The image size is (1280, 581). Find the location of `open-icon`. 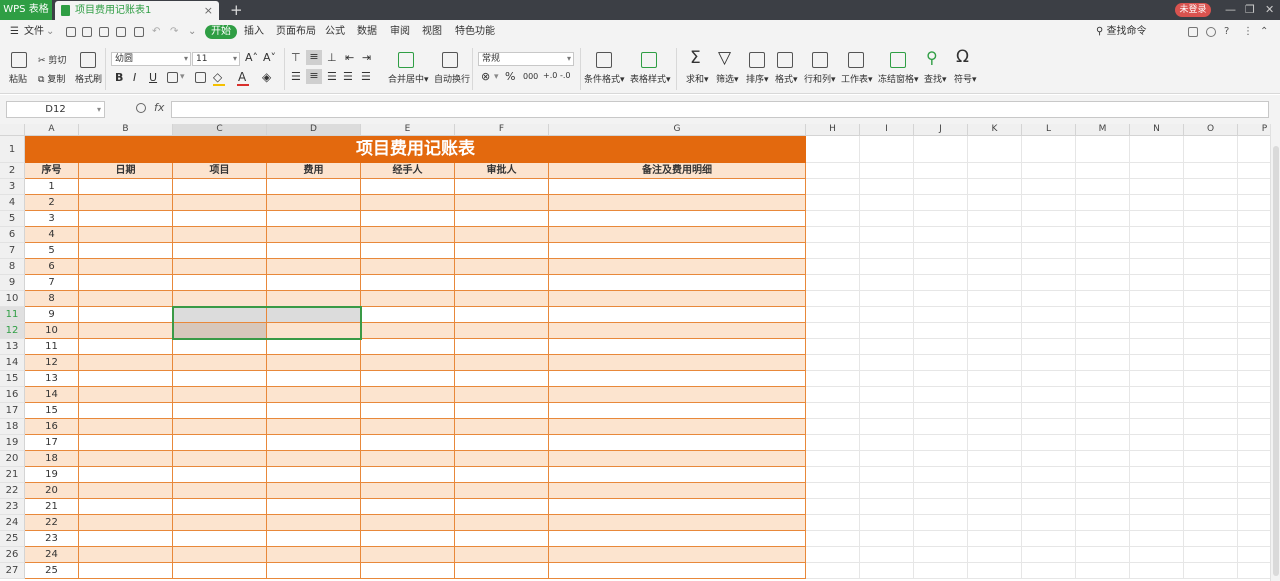

open-icon is located at coordinates (71, 32).